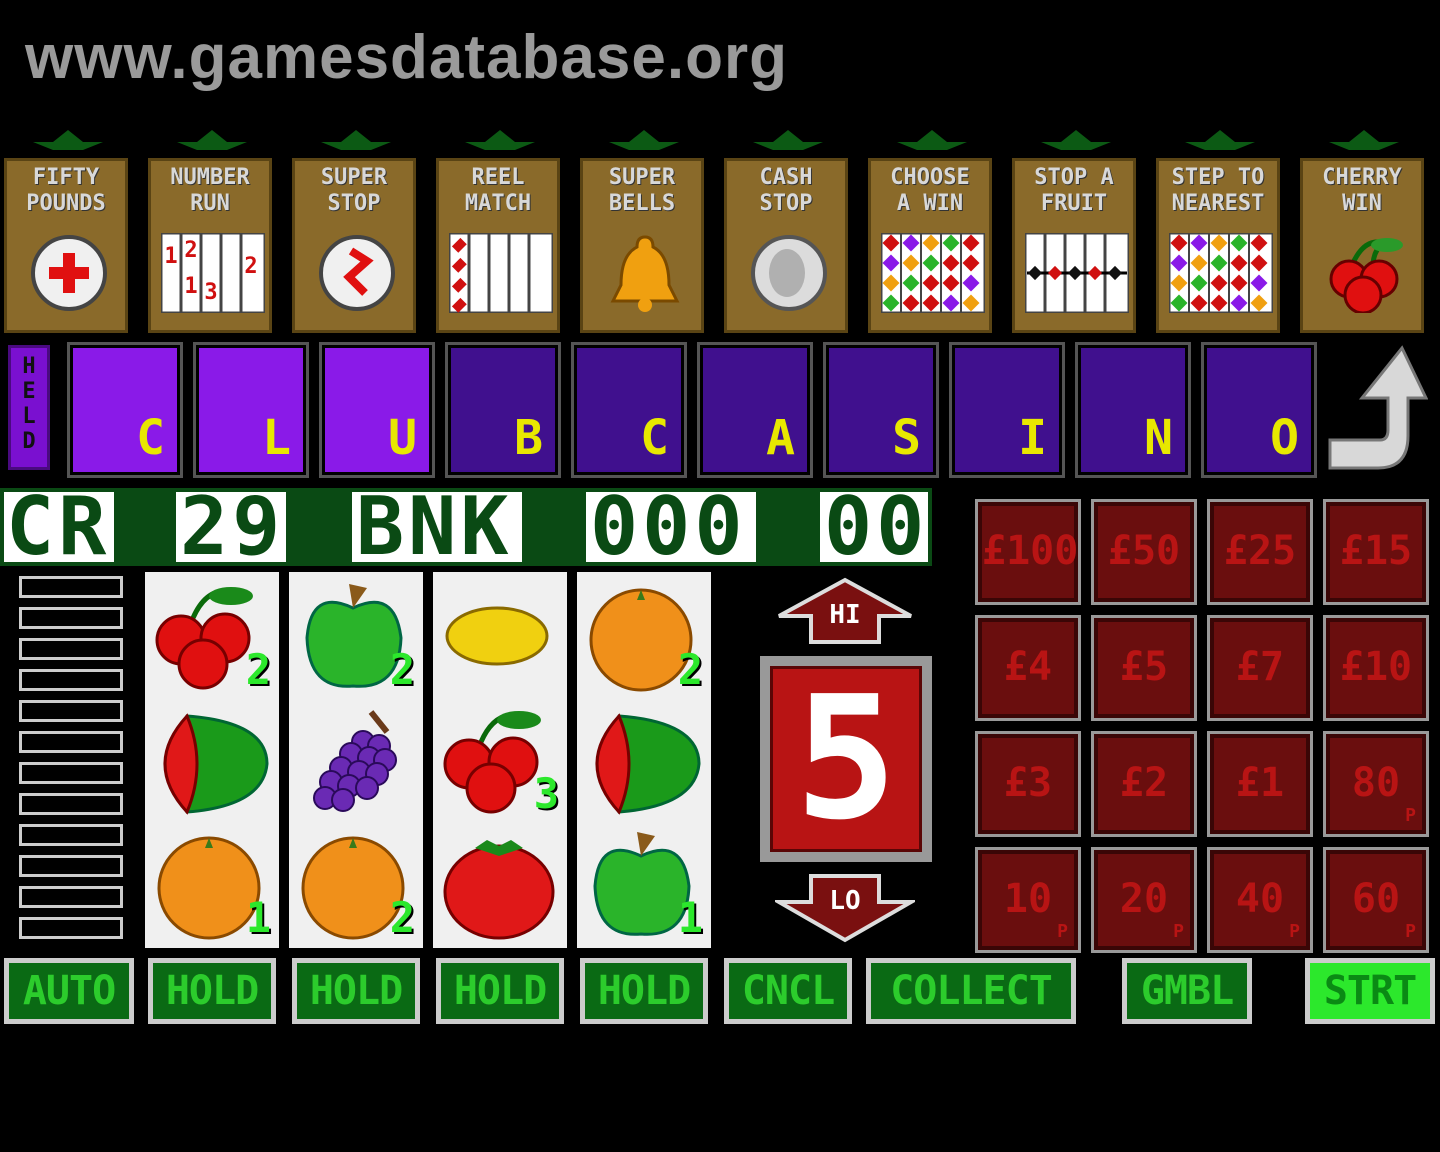  Describe the element at coordinates (786, 190) in the screenshot. I see `feature-label: CASH STOP` at that location.